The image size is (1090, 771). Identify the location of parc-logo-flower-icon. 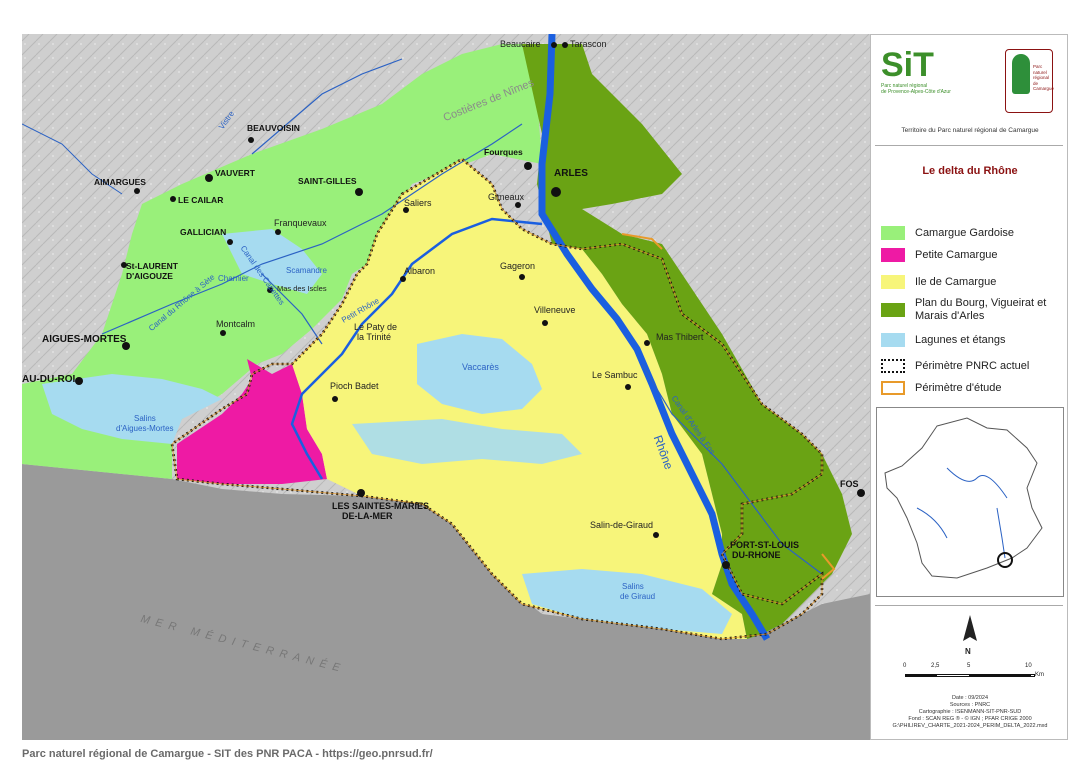
(1021, 74).